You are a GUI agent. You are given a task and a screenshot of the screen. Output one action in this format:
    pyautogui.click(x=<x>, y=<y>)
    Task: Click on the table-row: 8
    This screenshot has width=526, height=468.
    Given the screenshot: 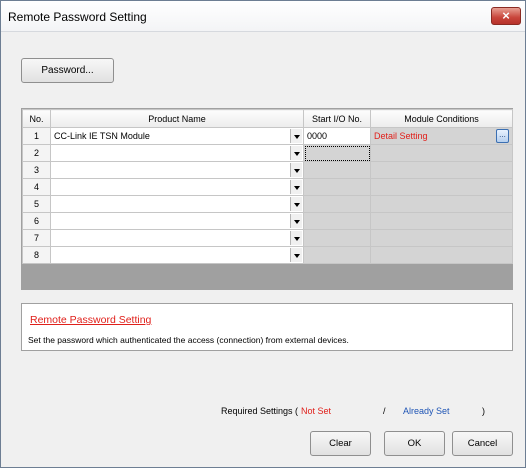 What is the action you would take?
    pyautogui.click(x=267, y=255)
    